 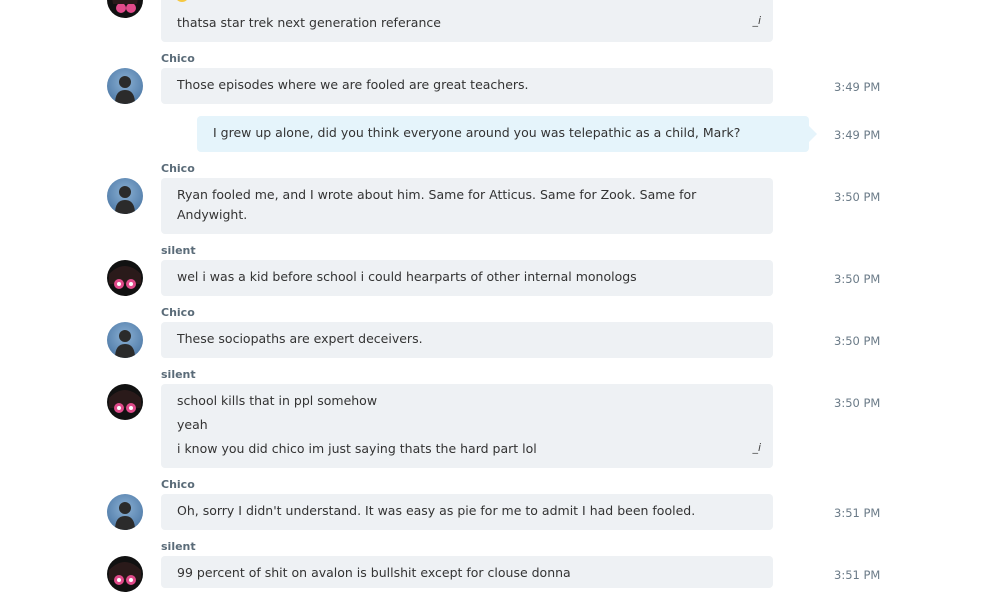 What do you see at coordinates (212, 214) in the screenshot?
I see `message-text: Andywight.` at bounding box center [212, 214].